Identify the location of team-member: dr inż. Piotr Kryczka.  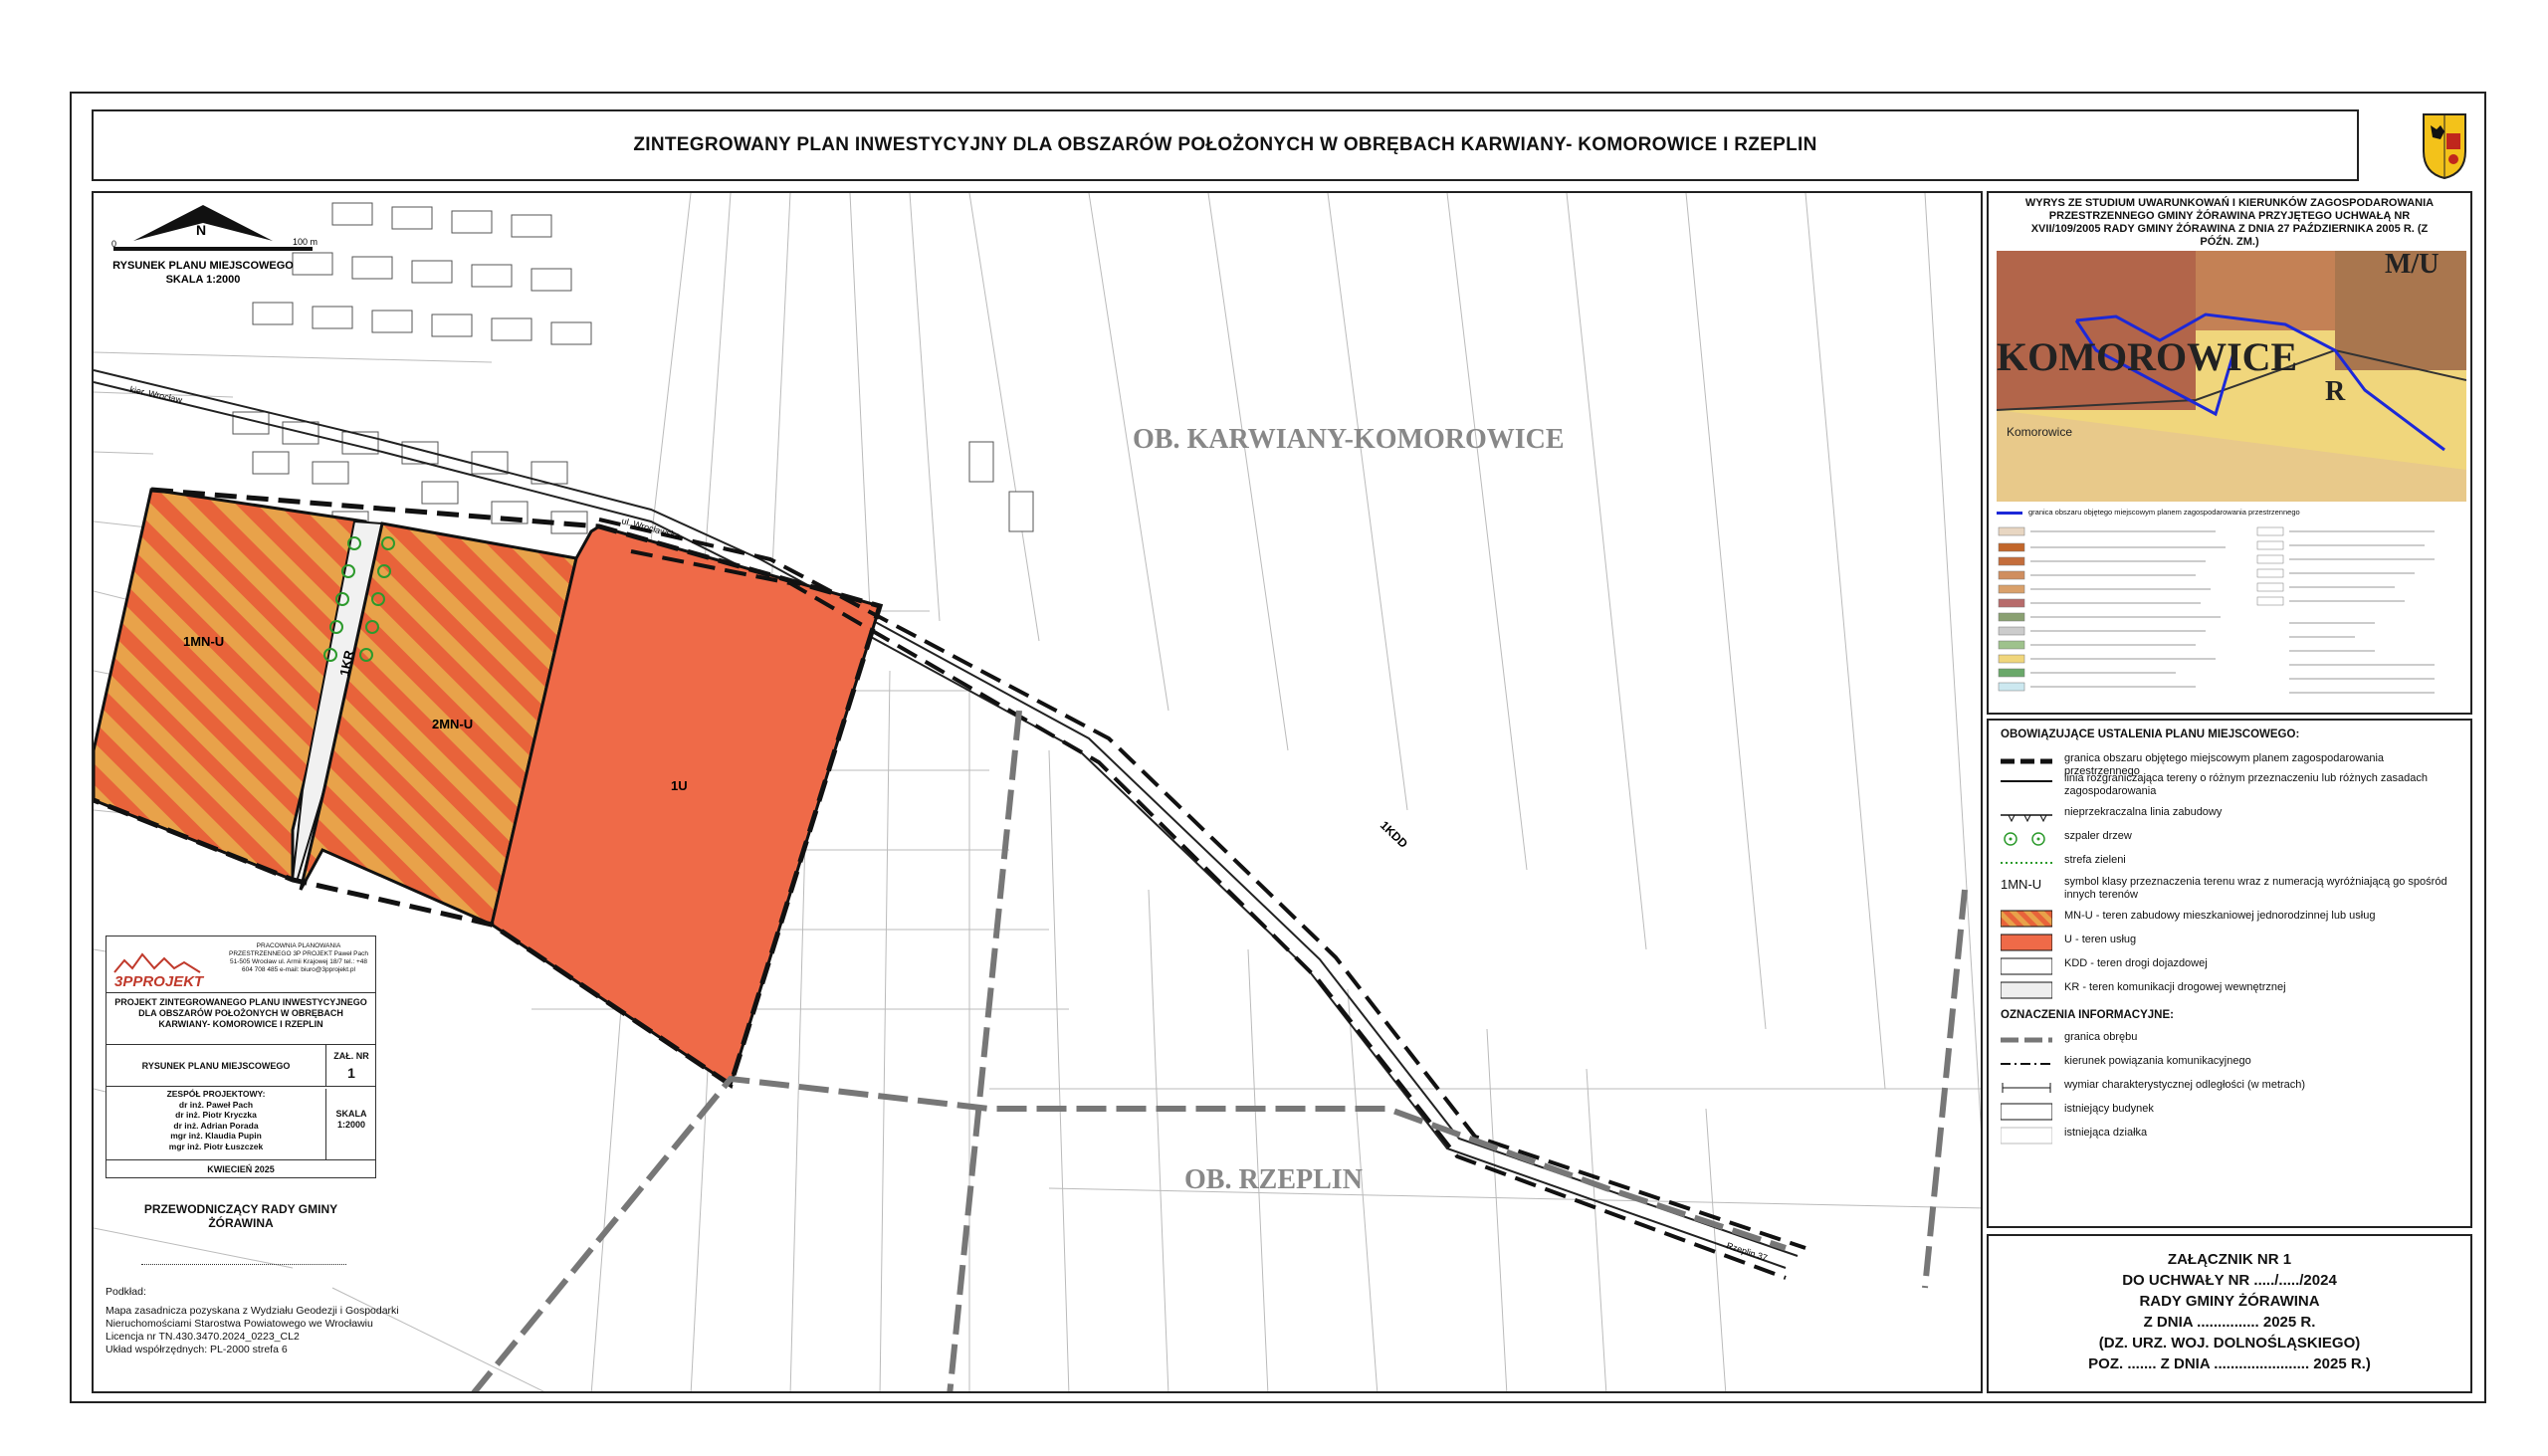
(216, 1115).